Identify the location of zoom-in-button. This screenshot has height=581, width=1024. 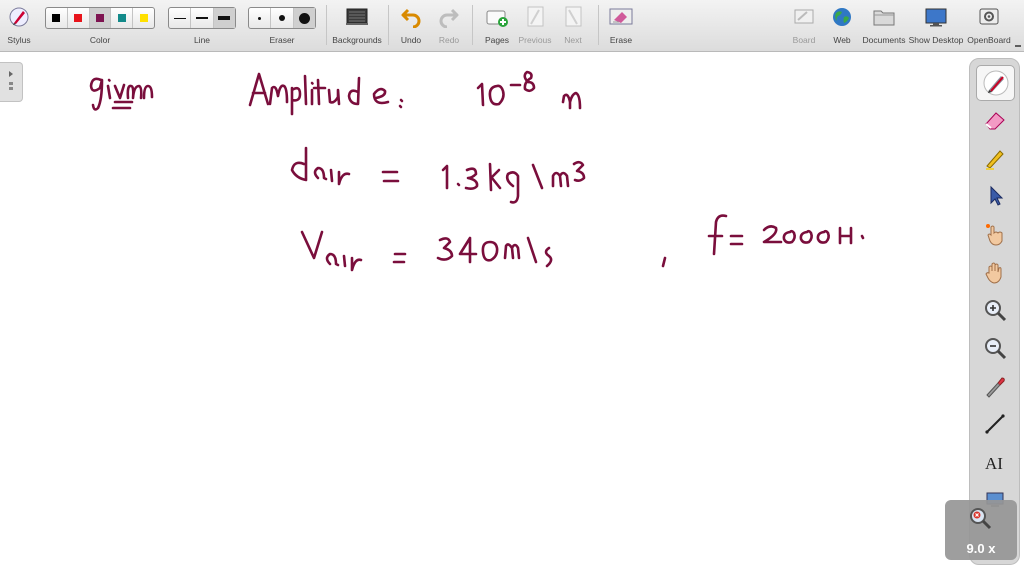
(994, 310).